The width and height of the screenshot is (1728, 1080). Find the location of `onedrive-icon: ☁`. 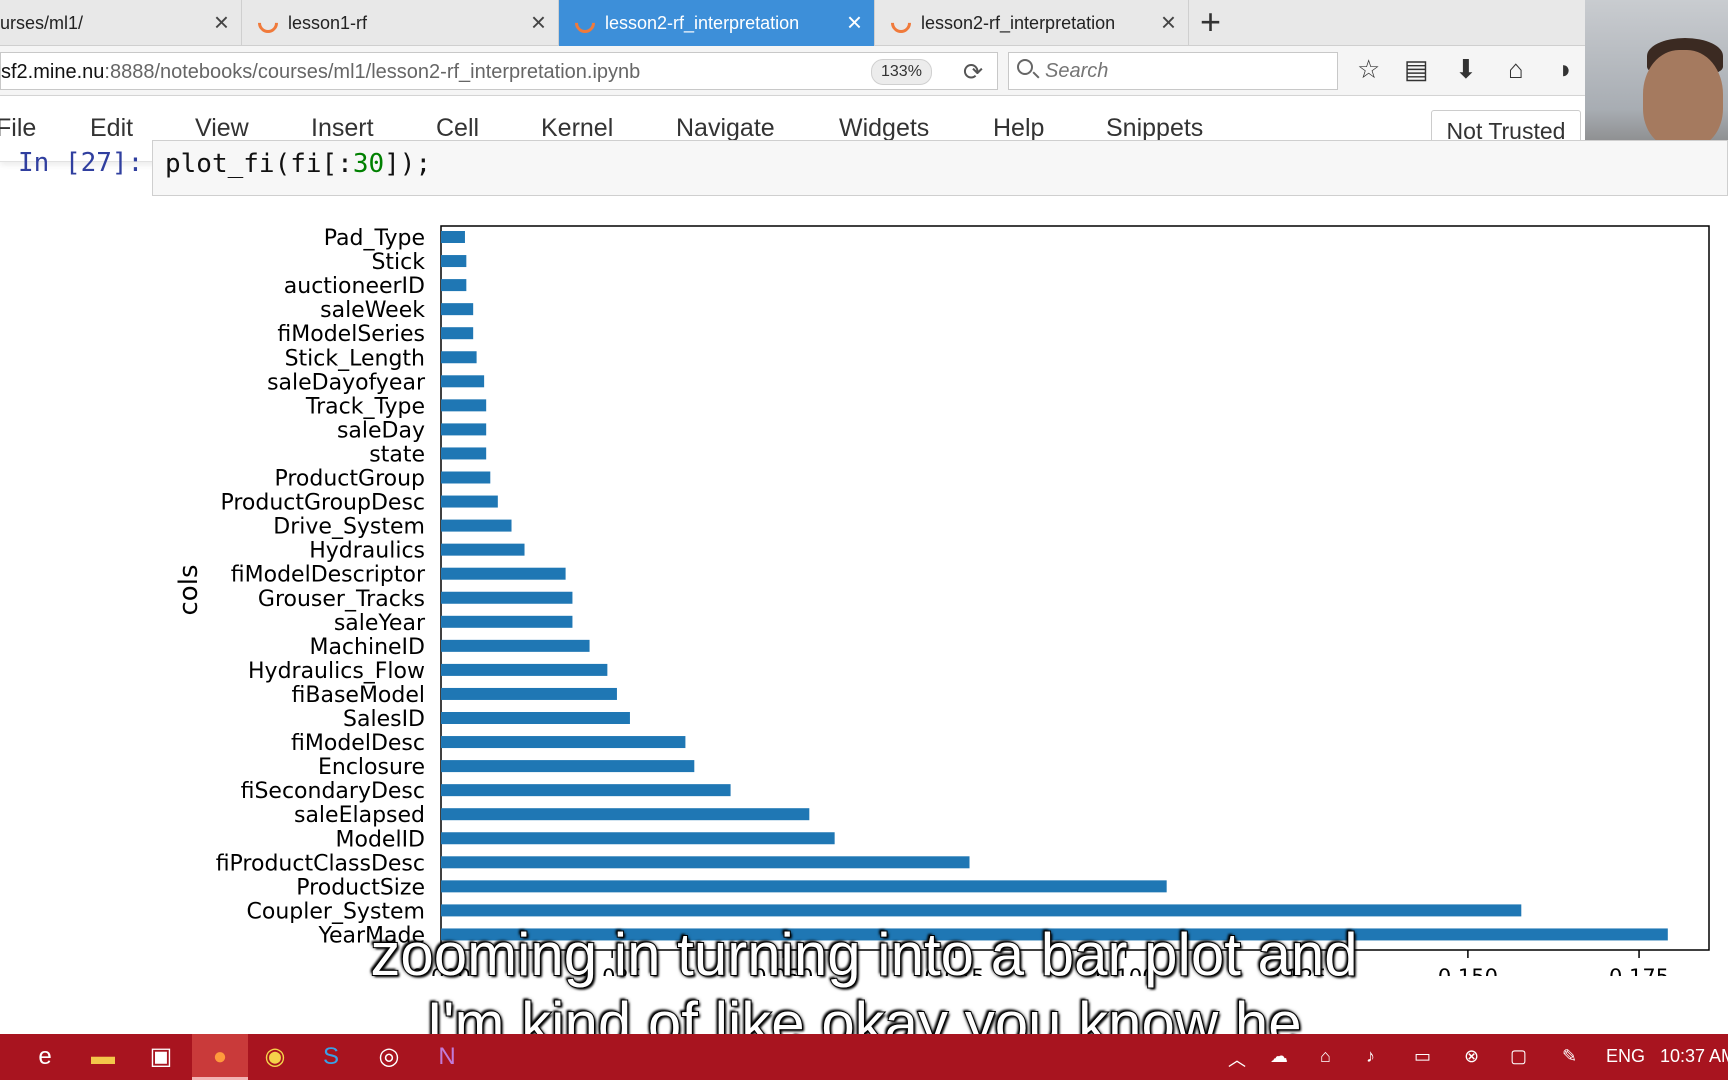

onedrive-icon: ☁ is located at coordinates (1279, 1056).